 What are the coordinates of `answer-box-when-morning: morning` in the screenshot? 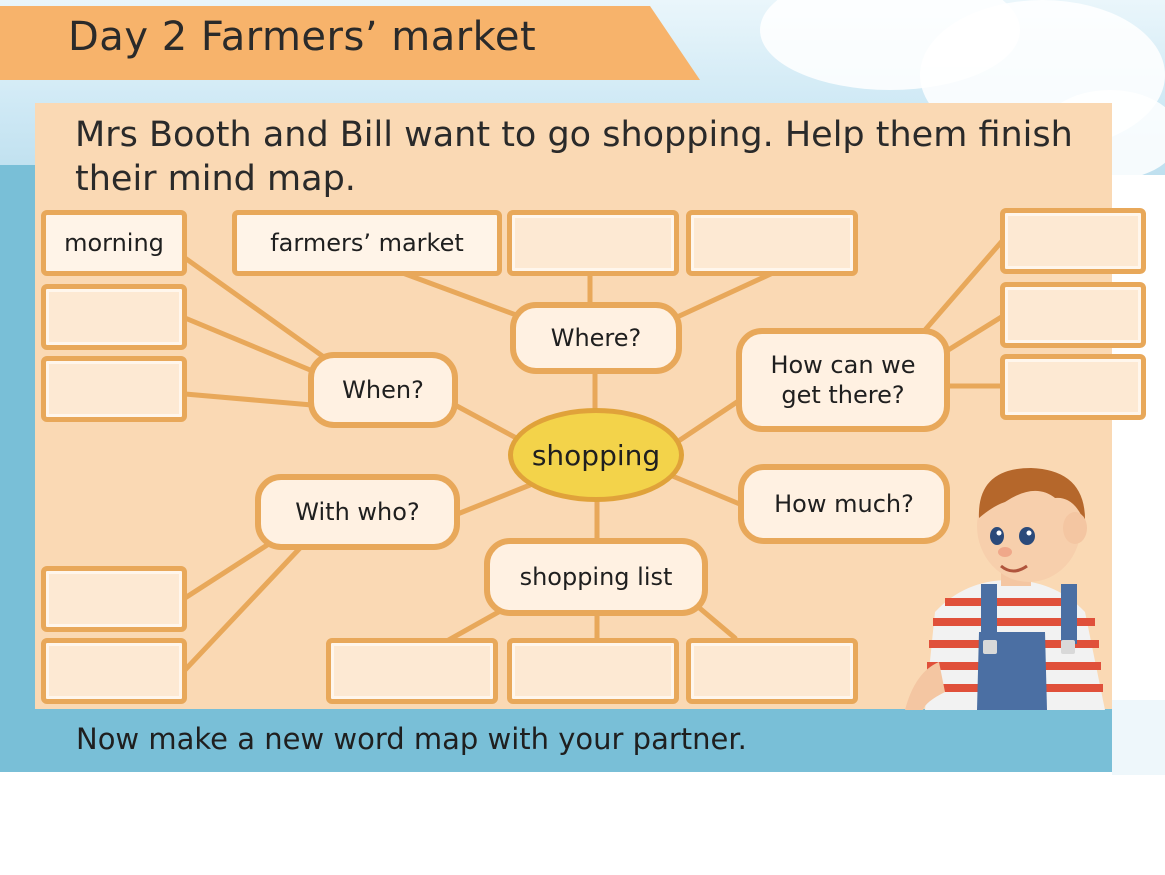 It's located at (114, 243).